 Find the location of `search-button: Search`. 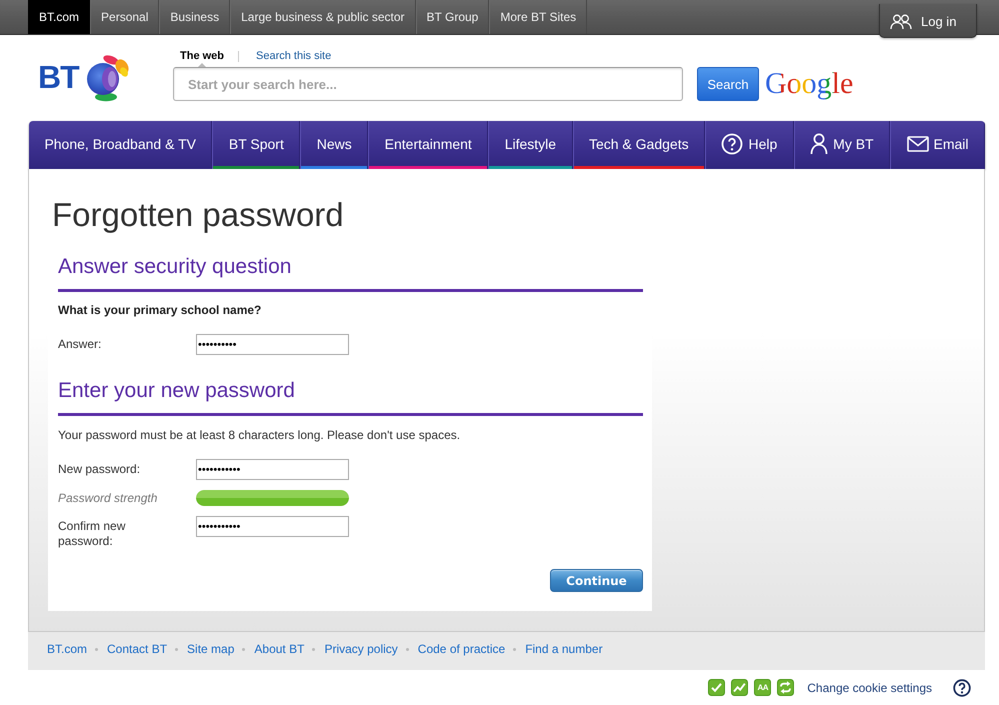

search-button: Search is located at coordinates (728, 84).